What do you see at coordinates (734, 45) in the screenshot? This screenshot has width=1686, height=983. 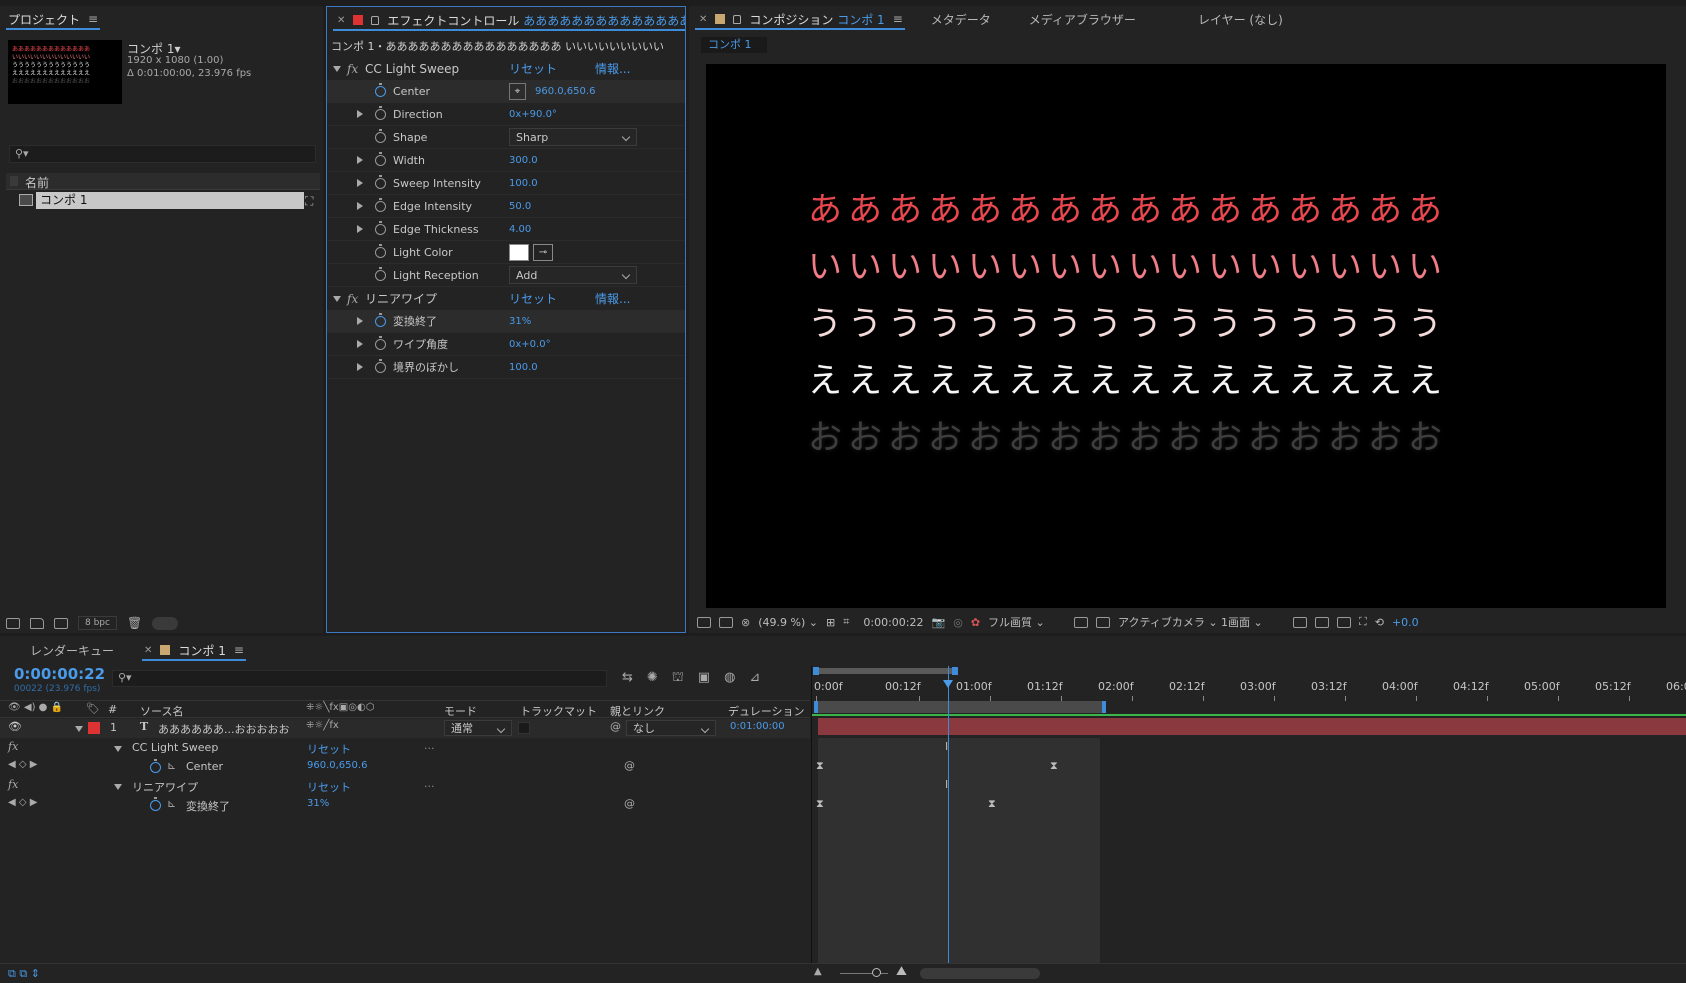 I see `comp-subtab: コンポ 1` at bounding box center [734, 45].